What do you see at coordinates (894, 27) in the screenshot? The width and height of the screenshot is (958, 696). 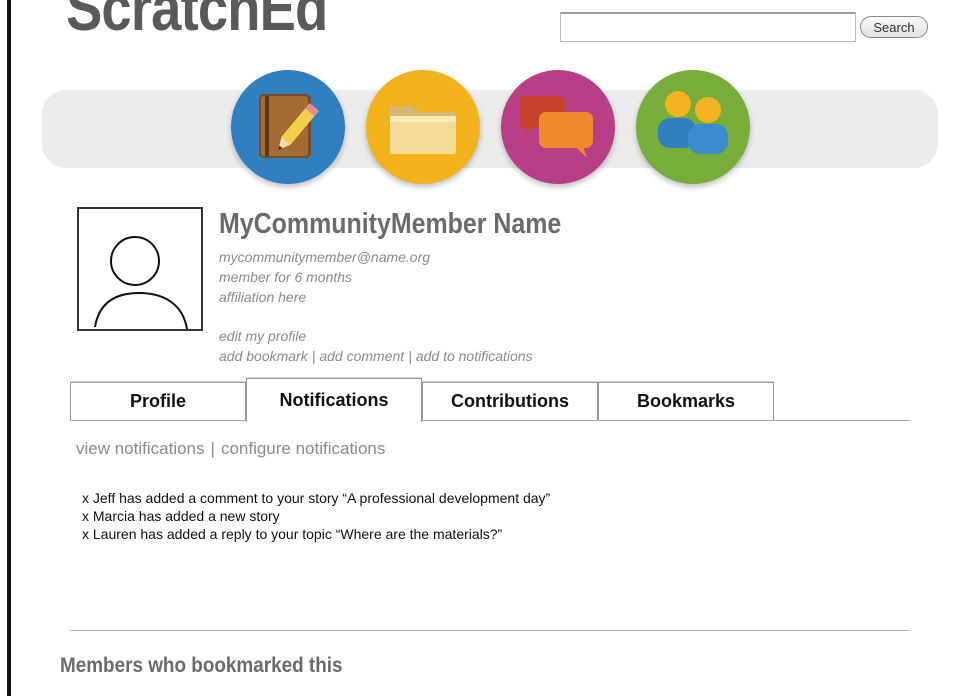 I see `search-button: Search` at bounding box center [894, 27].